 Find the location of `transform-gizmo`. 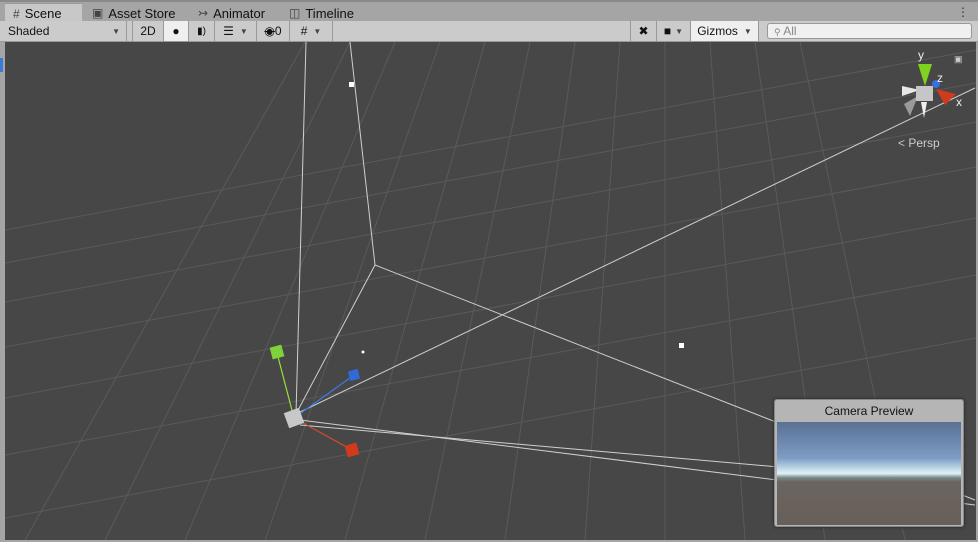

transform-gizmo is located at coordinates (315, 401).